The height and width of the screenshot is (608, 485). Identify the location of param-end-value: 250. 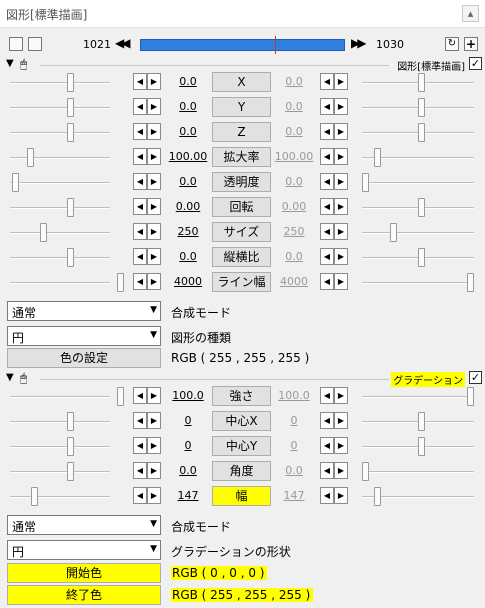
(294, 231).